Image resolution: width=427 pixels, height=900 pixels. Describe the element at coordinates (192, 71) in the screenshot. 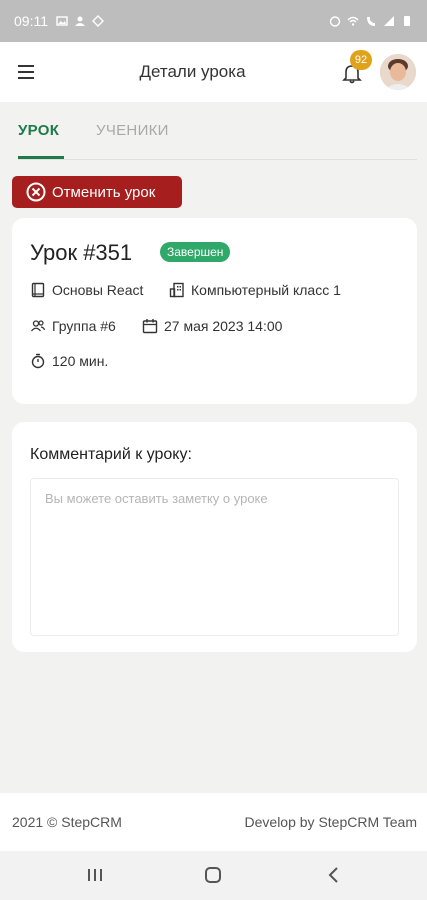

I see `page-title: Детали урока` at that location.